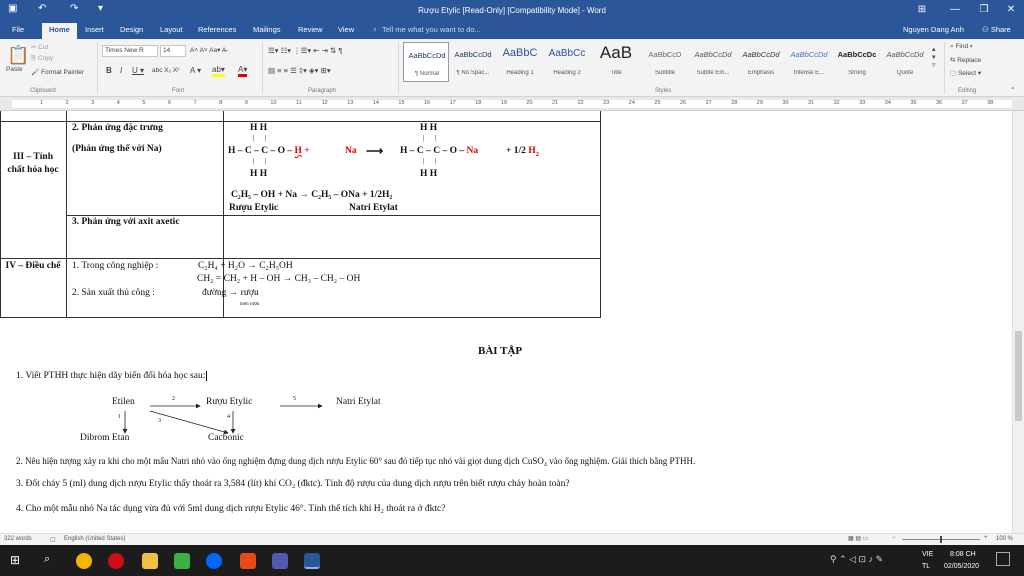 This screenshot has width=1024, height=576. I want to click on underline-button: U ▾, so click(138, 70).